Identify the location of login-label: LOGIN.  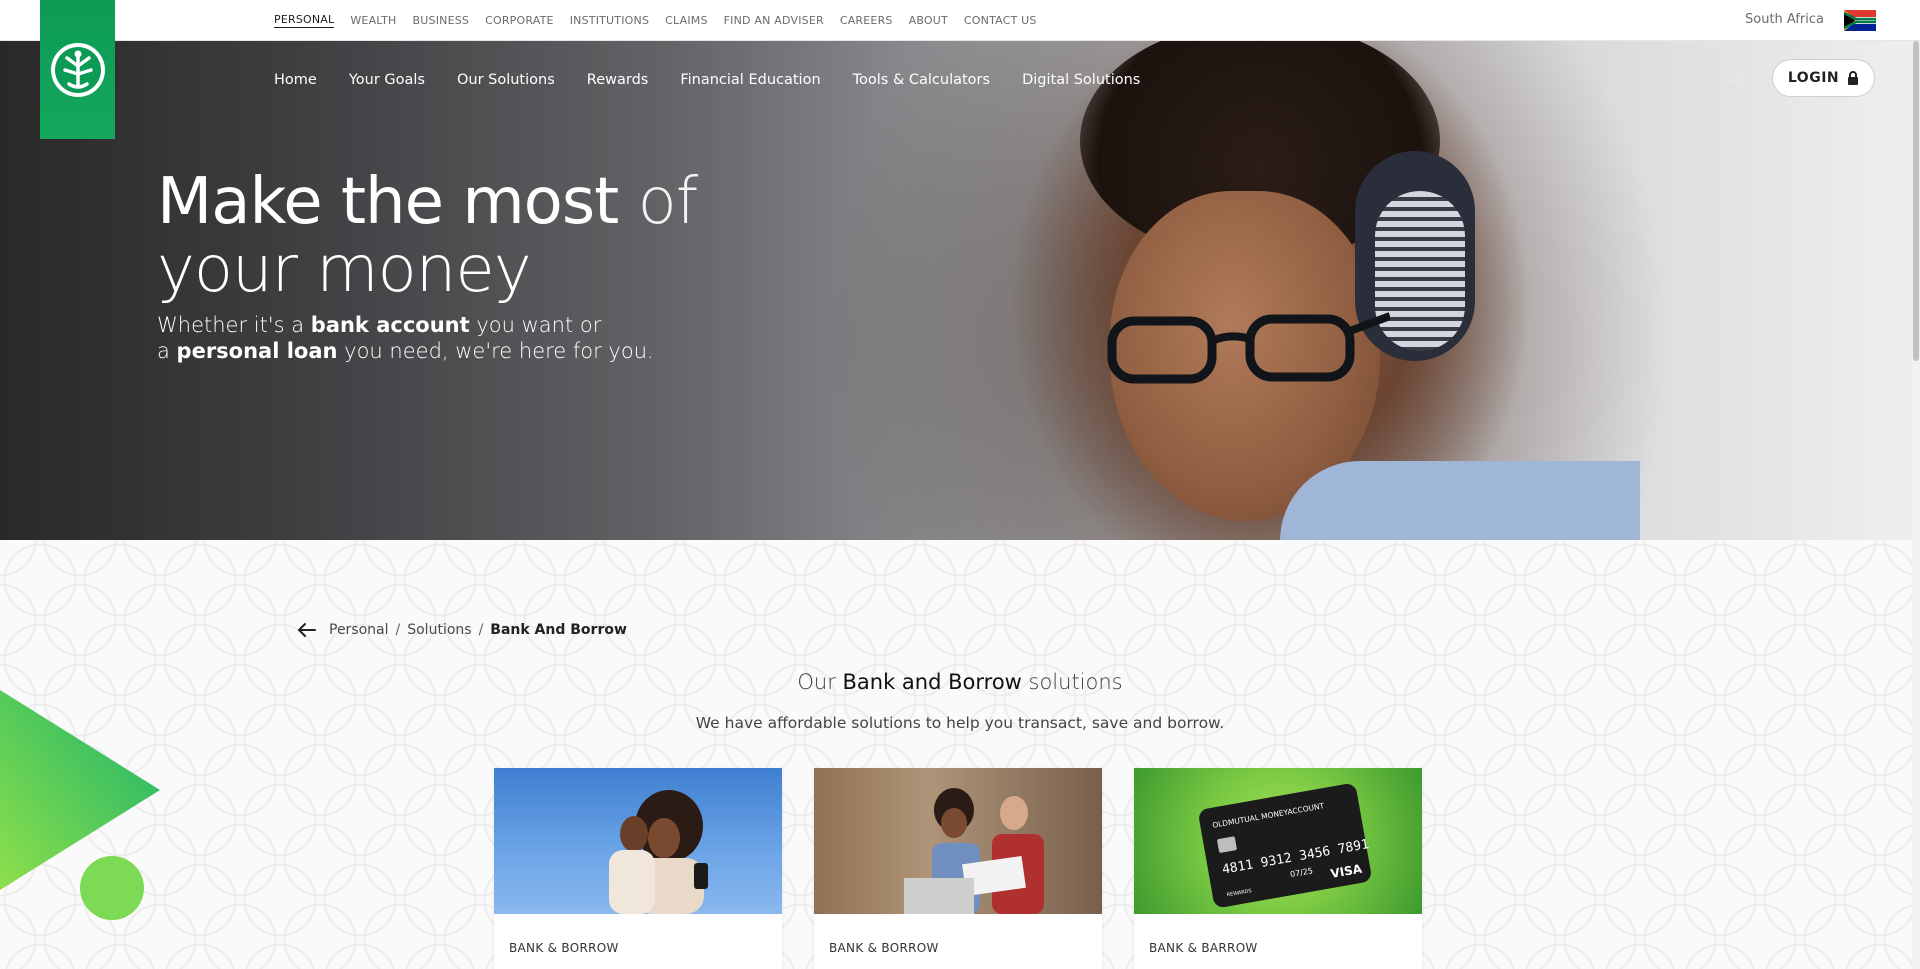
(1813, 78).